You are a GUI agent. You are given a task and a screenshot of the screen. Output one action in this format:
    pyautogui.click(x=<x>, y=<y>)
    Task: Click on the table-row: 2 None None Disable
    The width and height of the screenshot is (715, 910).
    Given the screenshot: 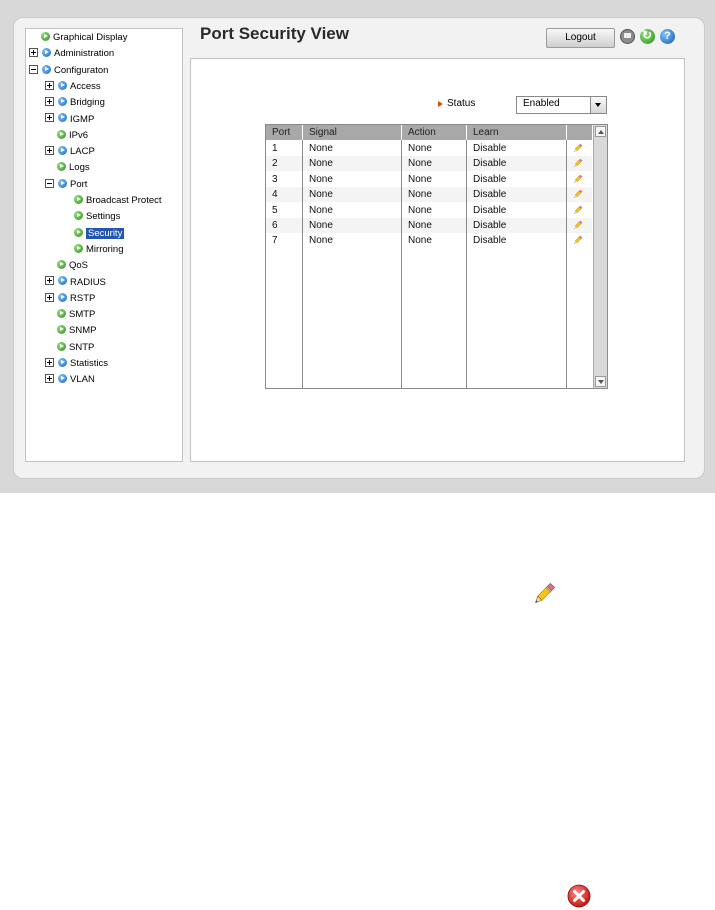 What is the action you would take?
    pyautogui.click(x=429, y=164)
    